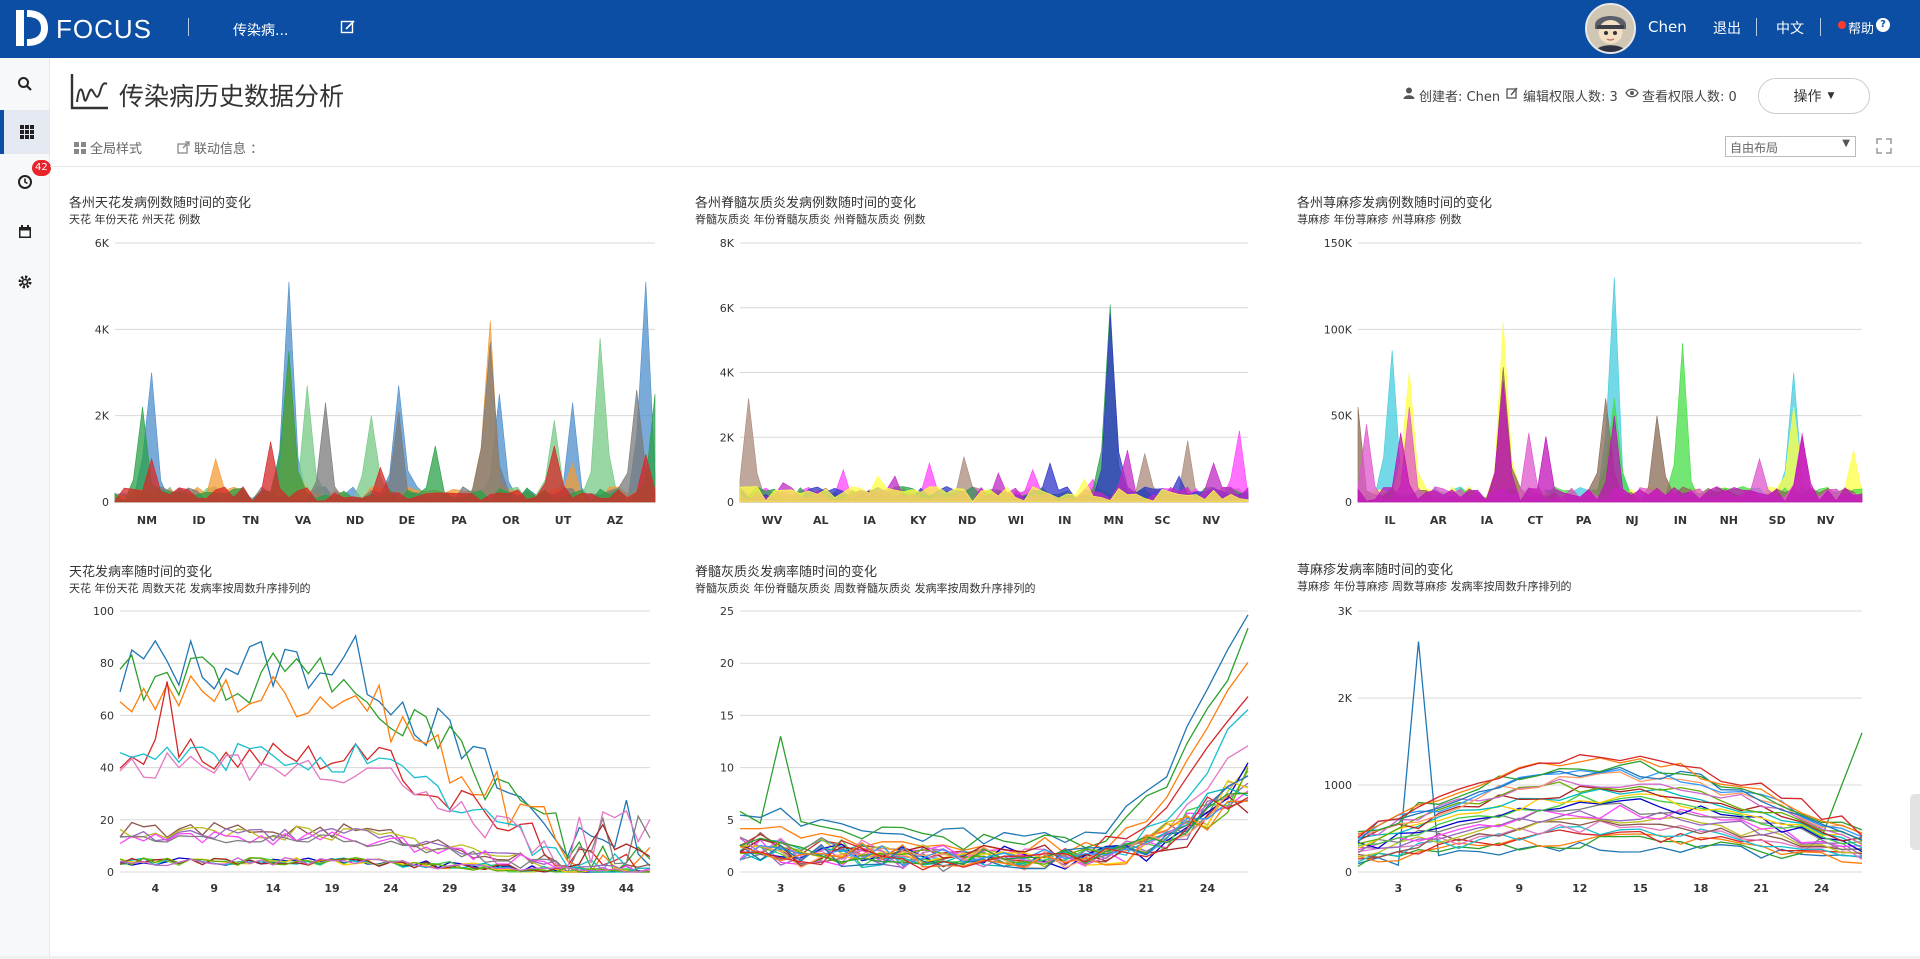 Image resolution: width=1920 pixels, height=959 pixels. I want to click on x-tick-label: ID, so click(198, 520).